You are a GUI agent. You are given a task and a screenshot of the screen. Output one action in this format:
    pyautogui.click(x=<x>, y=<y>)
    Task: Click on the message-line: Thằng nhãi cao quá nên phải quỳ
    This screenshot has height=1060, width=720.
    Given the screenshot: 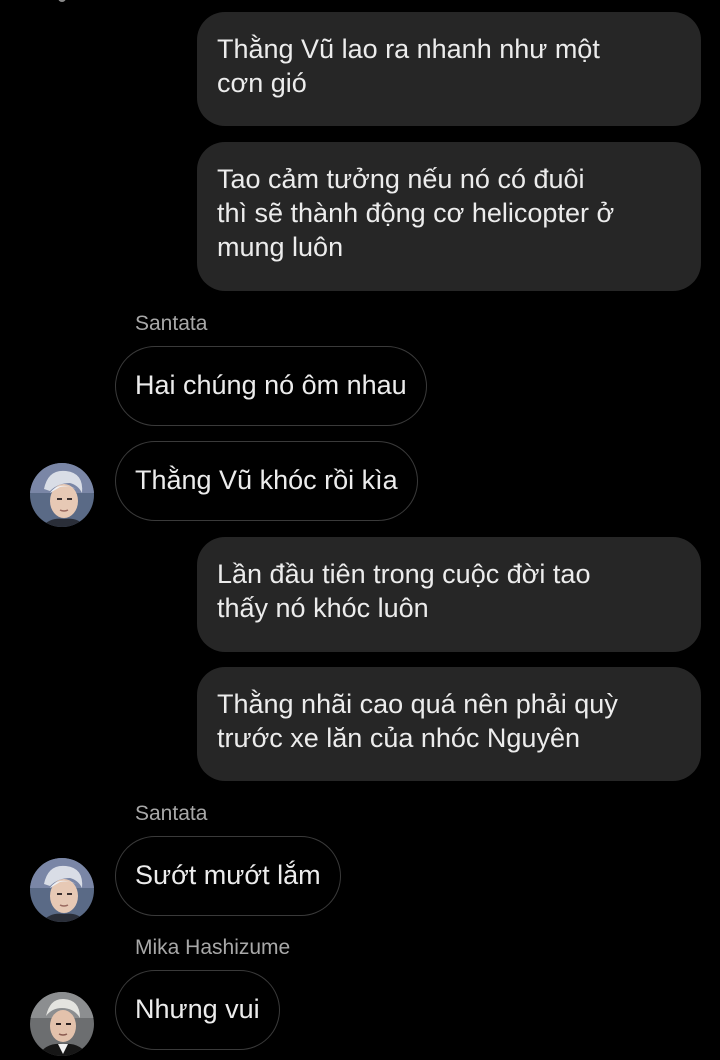 What is the action you would take?
    pyautogui.click(x=417, y=704)
    